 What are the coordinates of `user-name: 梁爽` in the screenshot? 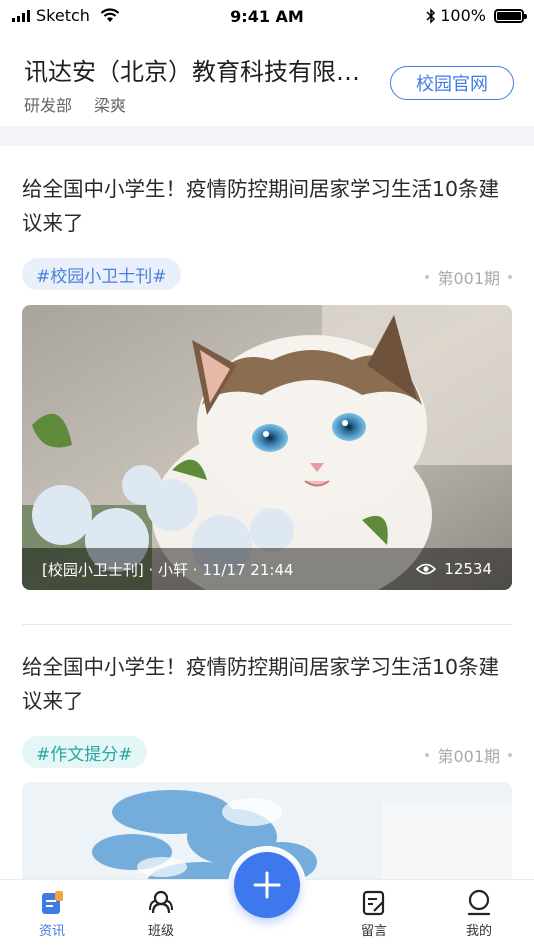 It's located at (110, 105).